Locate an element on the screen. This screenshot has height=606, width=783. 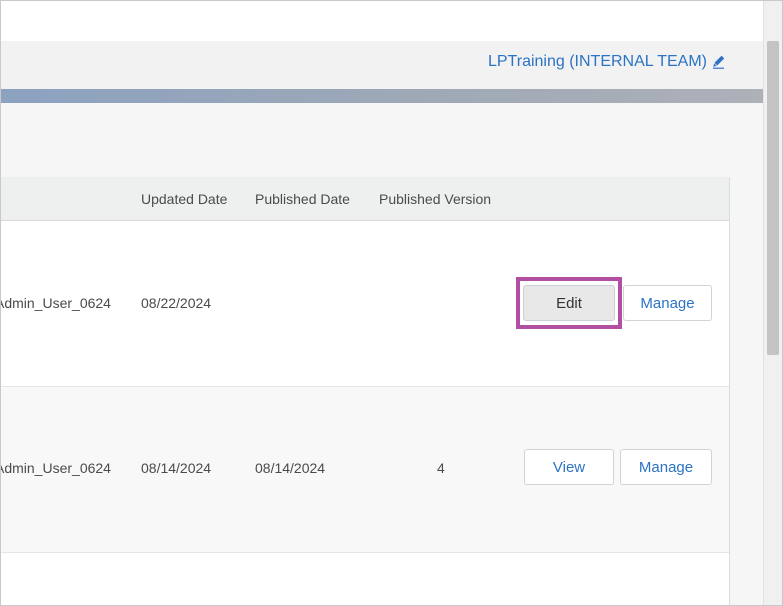
edit-button: Edit is located at coordinates (569, 303).